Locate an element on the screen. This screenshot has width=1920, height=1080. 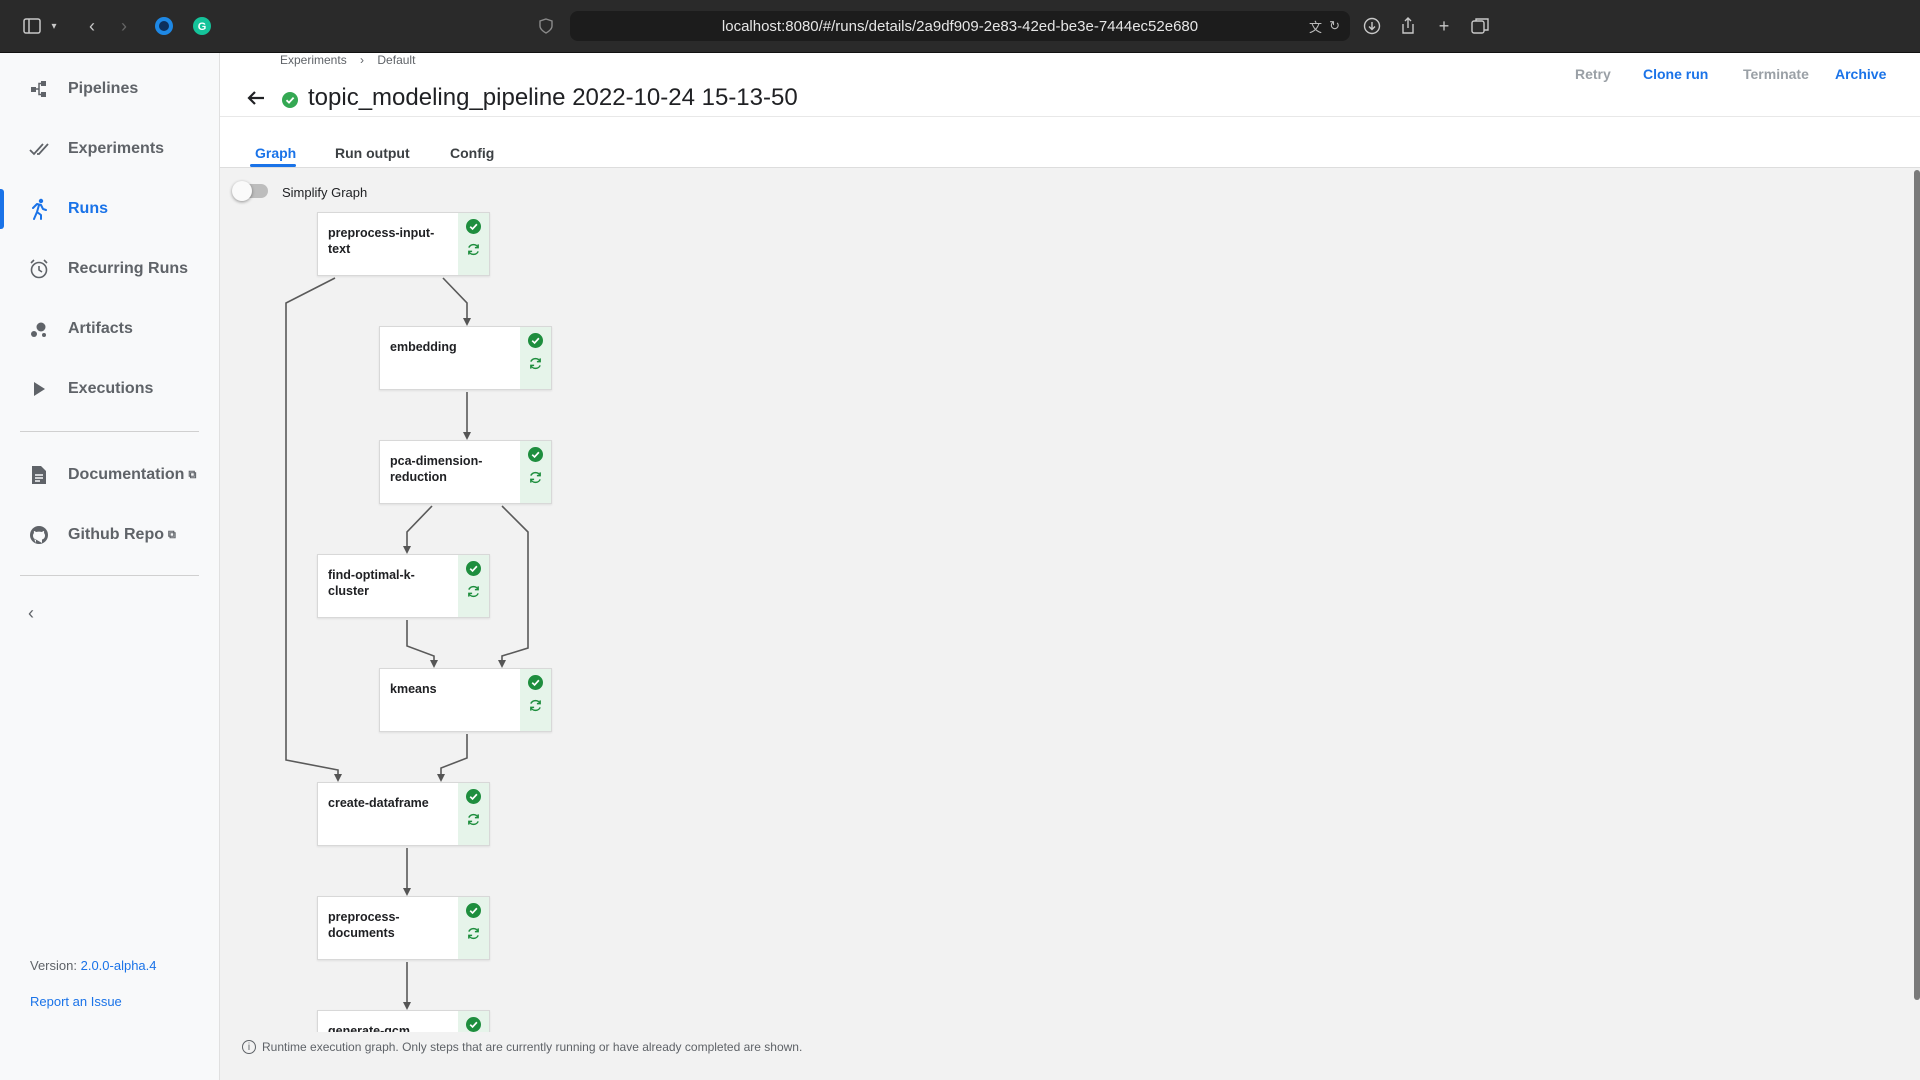
breadcrumb: Experiments › Default is located at coordinates (352, 60).